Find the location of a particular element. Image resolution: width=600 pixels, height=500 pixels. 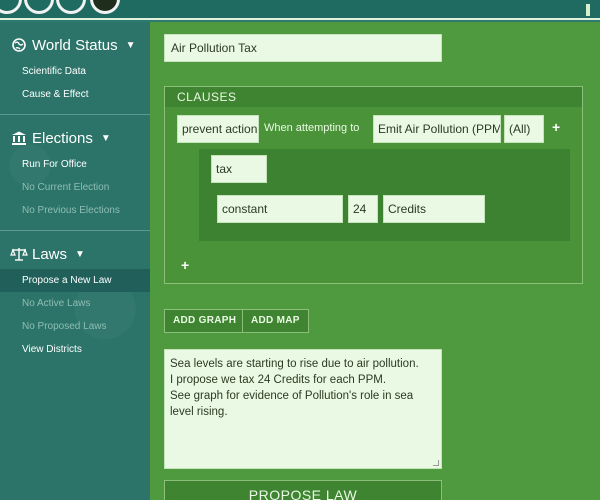

section-title: Laws is located at coordinates (50, 254).